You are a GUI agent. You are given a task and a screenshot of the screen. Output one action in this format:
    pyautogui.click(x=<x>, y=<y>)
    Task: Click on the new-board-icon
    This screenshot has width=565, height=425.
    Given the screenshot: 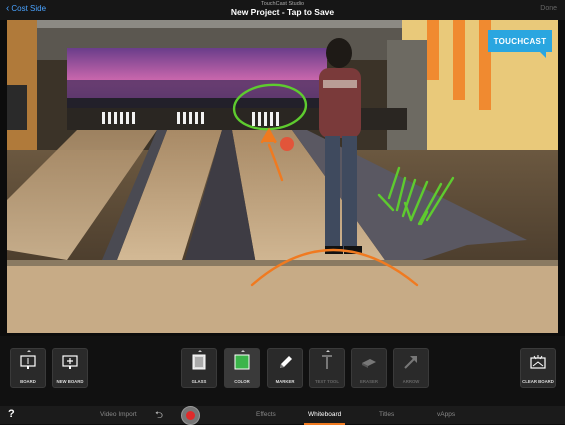 What is the action you would take?
    pyautogui.click(x=70, y=362)
    